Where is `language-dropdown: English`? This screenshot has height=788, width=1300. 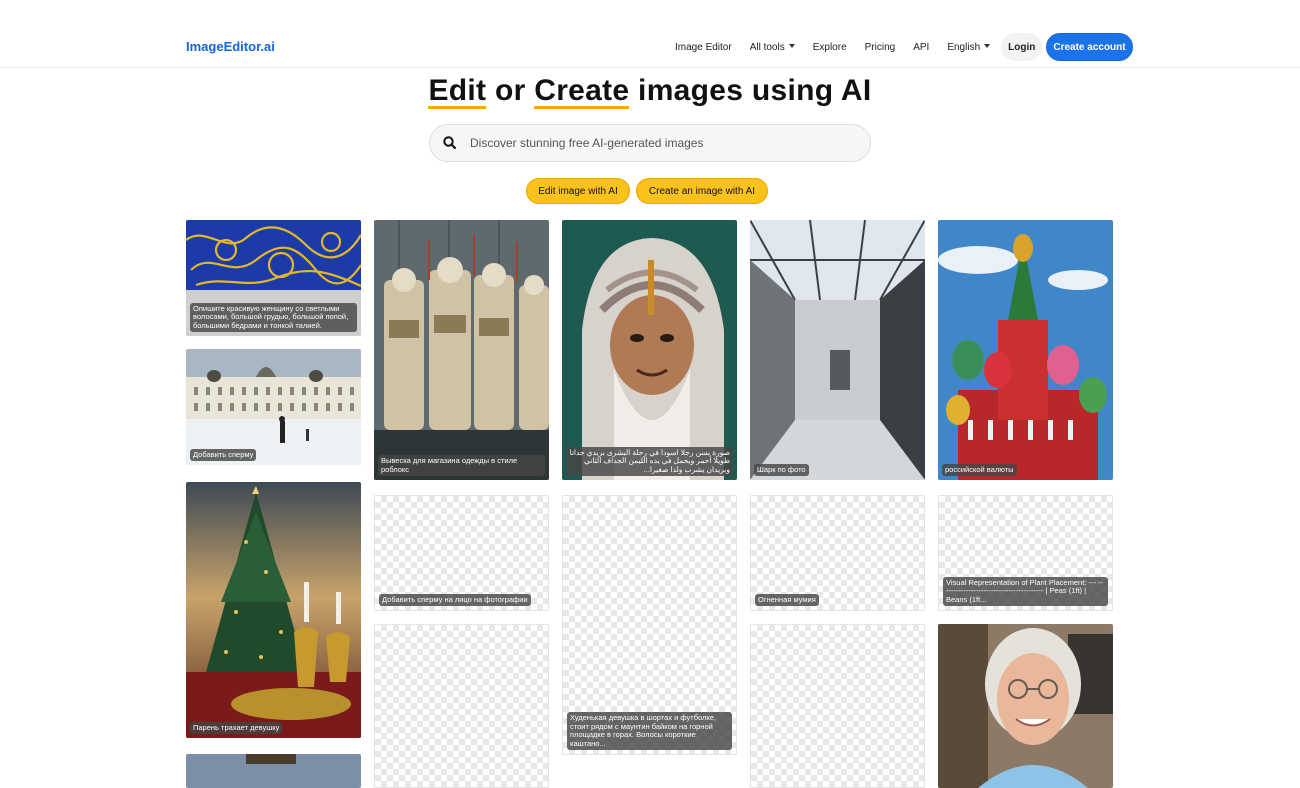 language-dropdown: English is located at coordinates (968, 47).